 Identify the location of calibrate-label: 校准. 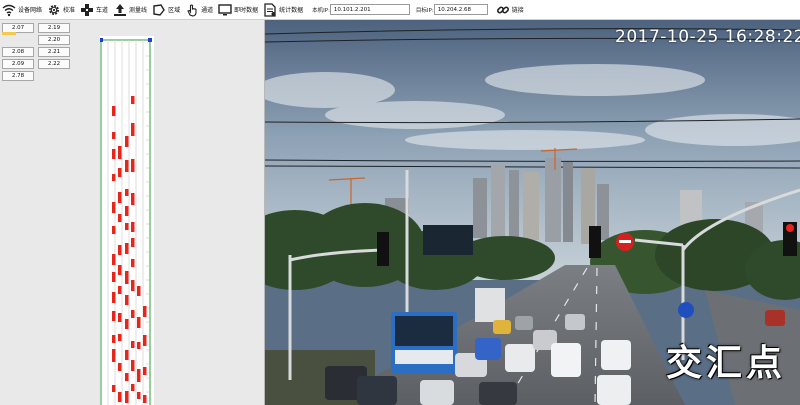
(69, 10).